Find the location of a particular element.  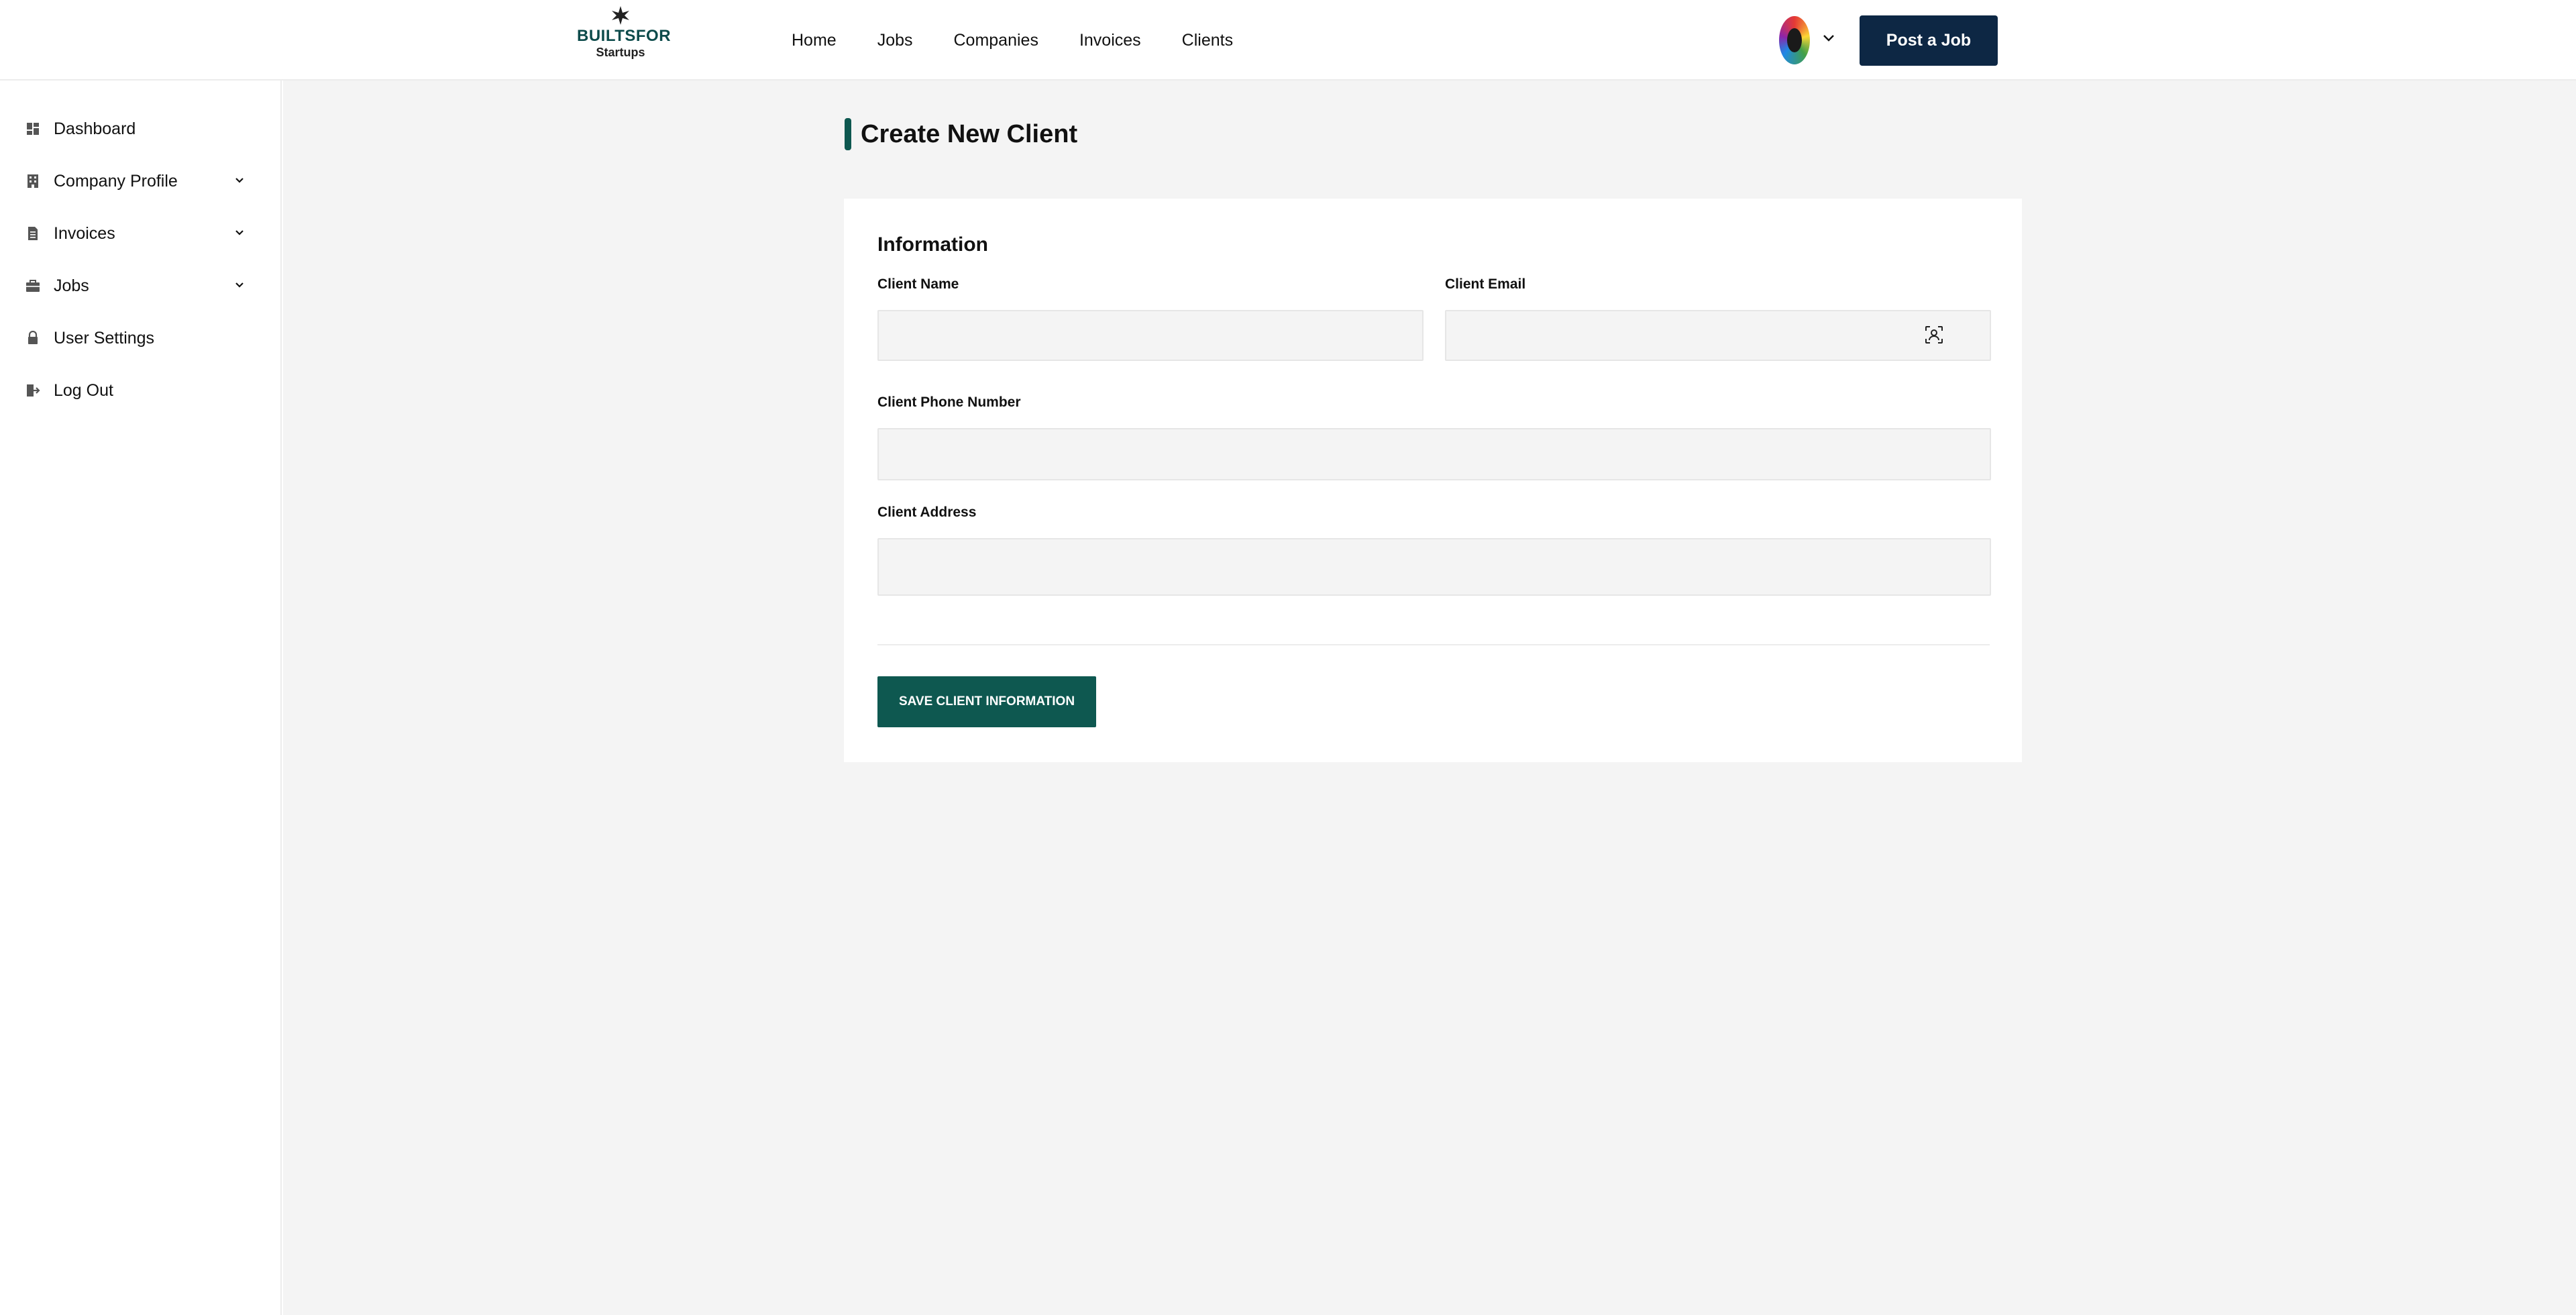

sidebar-item-dashboard: Dashboard is located at coordinates (139, 128).